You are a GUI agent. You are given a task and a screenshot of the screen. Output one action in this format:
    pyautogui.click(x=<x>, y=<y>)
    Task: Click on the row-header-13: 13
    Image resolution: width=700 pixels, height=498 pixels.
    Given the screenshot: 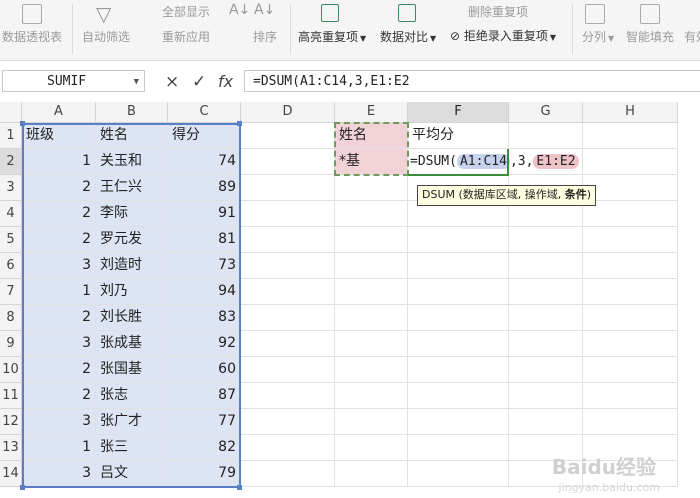 What is the action you would take?
    pyautogui.click(x=11, y=448)
    